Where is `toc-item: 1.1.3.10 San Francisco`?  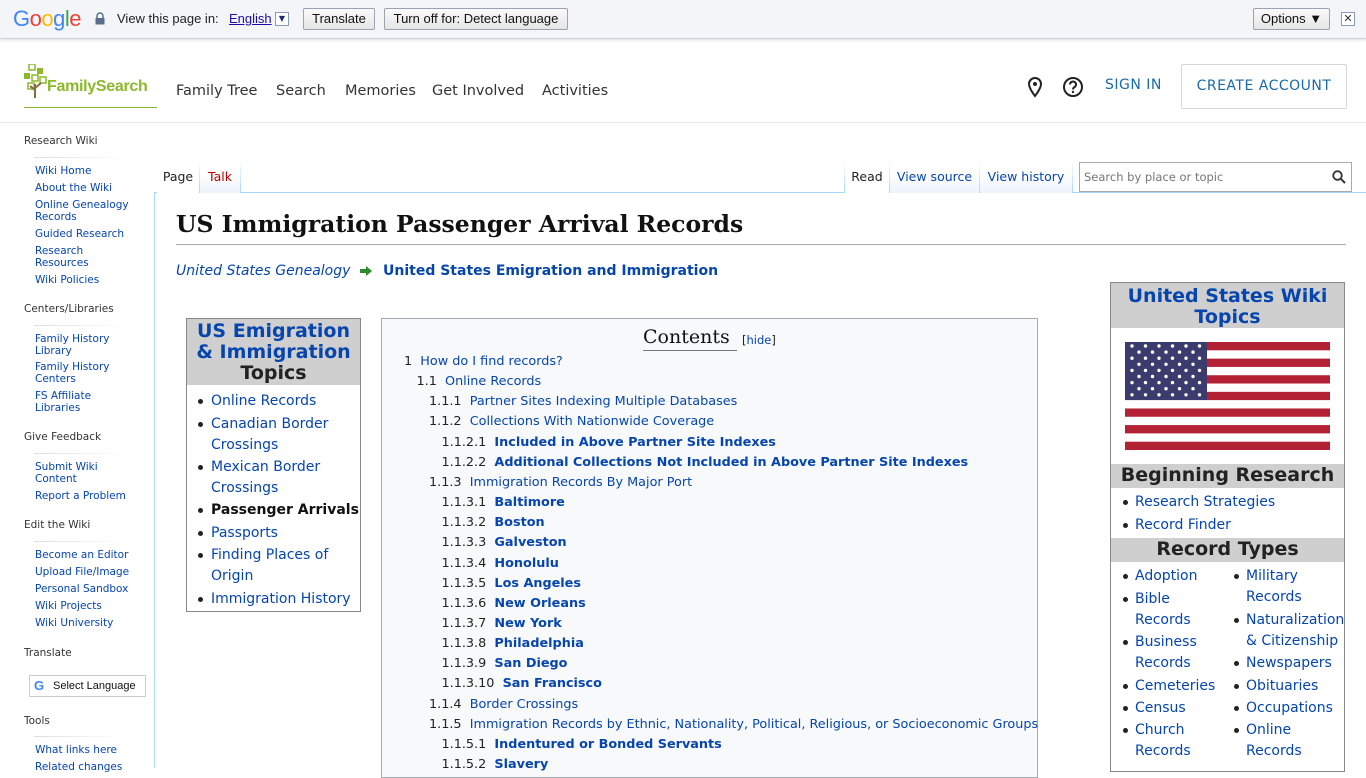
toc-item: 1.1.3.10 San Francisco is located at coordinates (522, 684).